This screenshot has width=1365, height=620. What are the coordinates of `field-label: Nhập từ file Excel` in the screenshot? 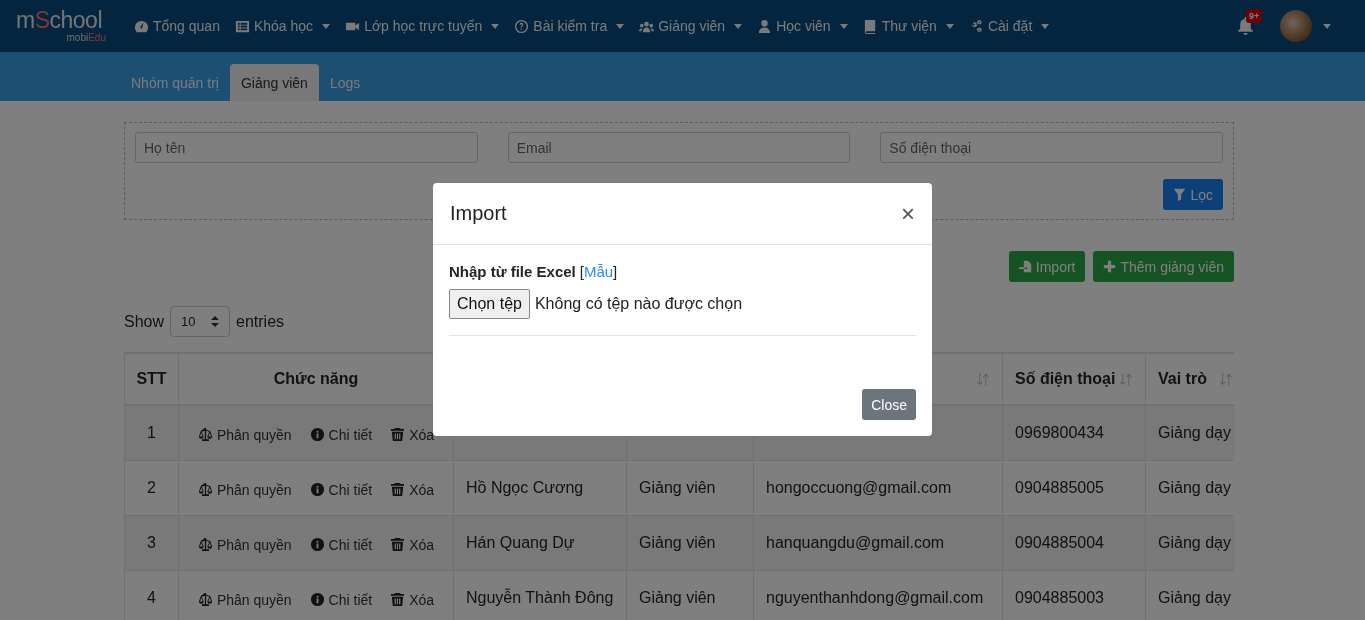 It's located at (512, 271).